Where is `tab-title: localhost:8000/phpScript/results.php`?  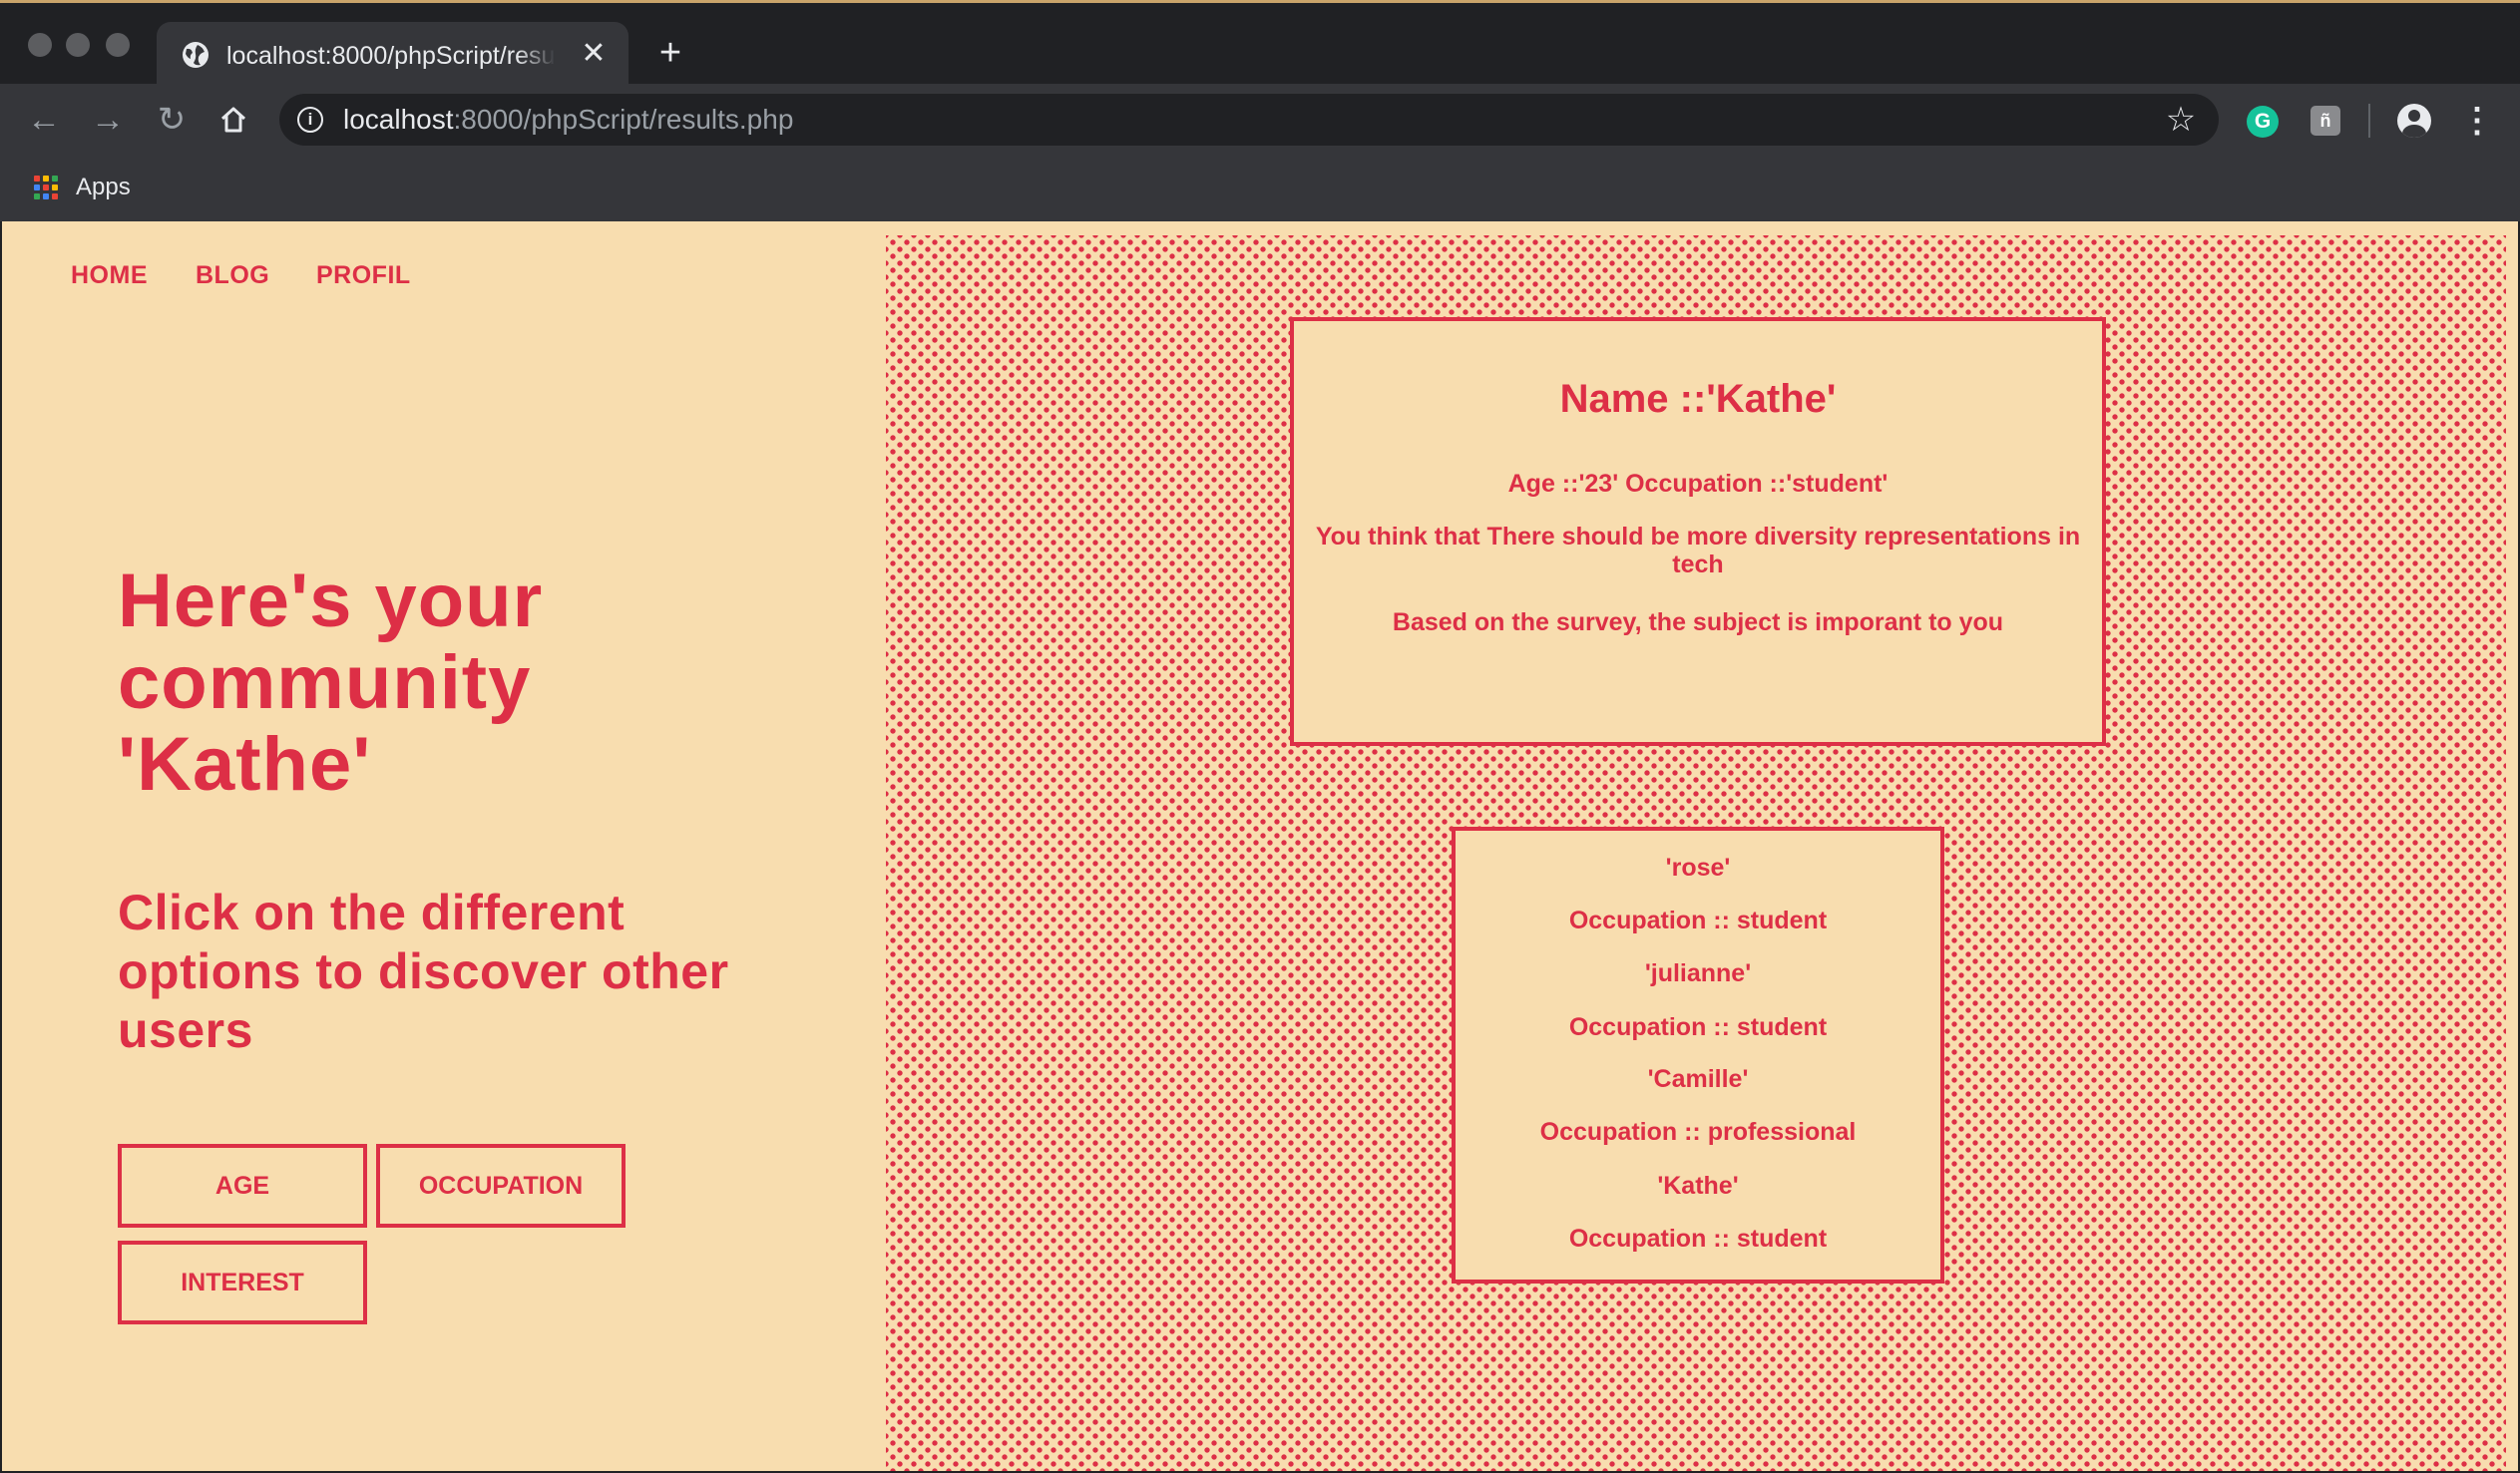 tab-title: localhost:8000/phpScript/results.php is located at coordinates (391, 56).